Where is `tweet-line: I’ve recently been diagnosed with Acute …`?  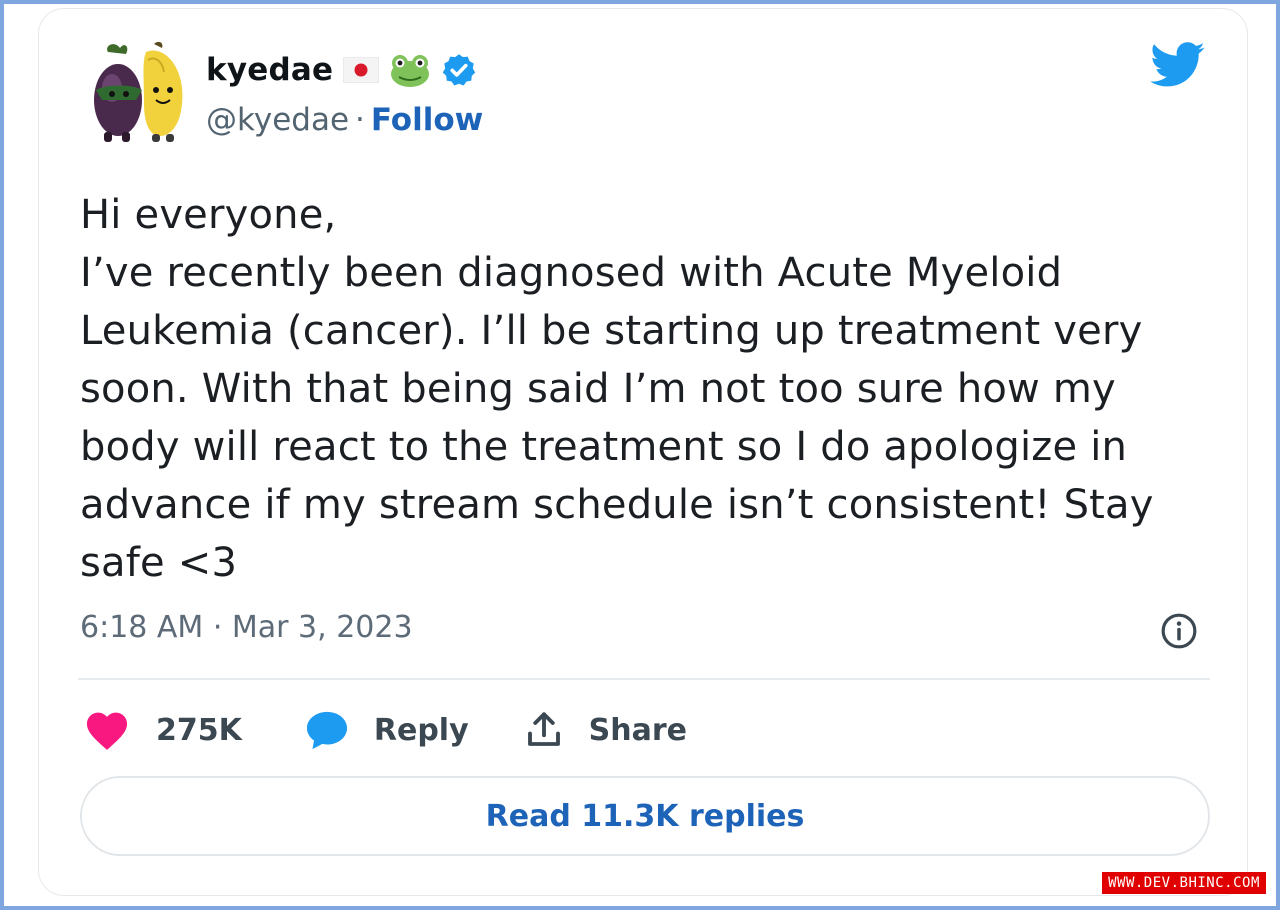
tweet-line: I’ve recently been diagnosed with Acute … is located at coordinates (571, 273).